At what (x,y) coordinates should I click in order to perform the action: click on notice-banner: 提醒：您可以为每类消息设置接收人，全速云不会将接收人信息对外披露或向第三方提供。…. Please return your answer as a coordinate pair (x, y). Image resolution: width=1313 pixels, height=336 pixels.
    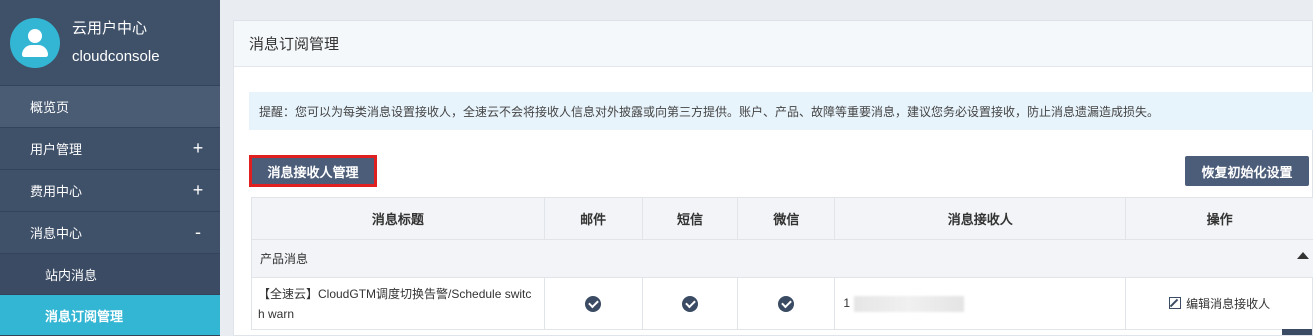
    Looking at the image, I should click on (781, 111).